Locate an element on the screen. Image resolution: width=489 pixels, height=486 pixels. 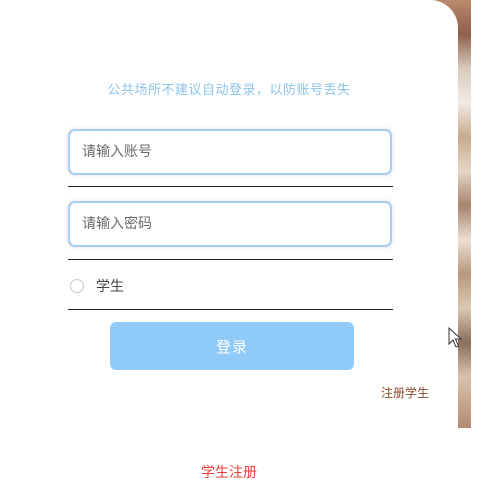
account-input is located at coordinates (230, 152).